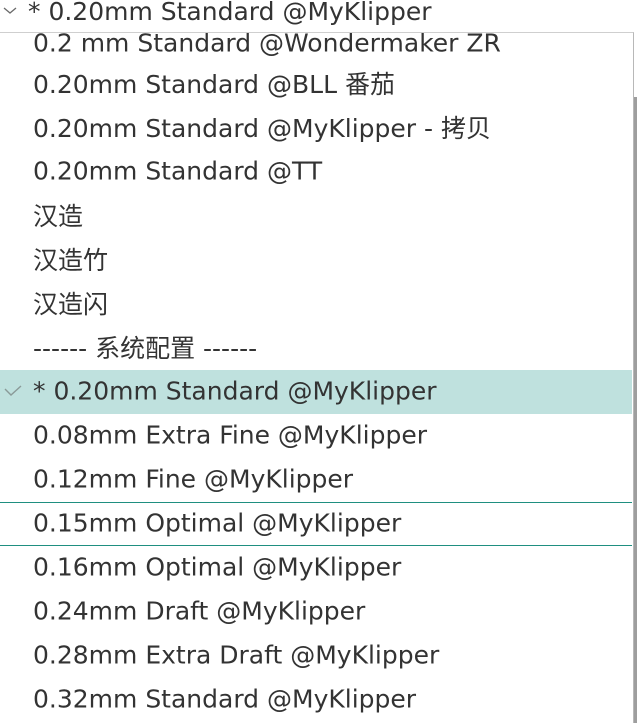 Image resolution: width=637 pixels, height=723 pixels. What do you see at coordinates (262, 128) in the screenshot?
I see `list-item-label: 0.20mm Standard @MyKlipper - 拷贝` at bounding box center [262, 128].